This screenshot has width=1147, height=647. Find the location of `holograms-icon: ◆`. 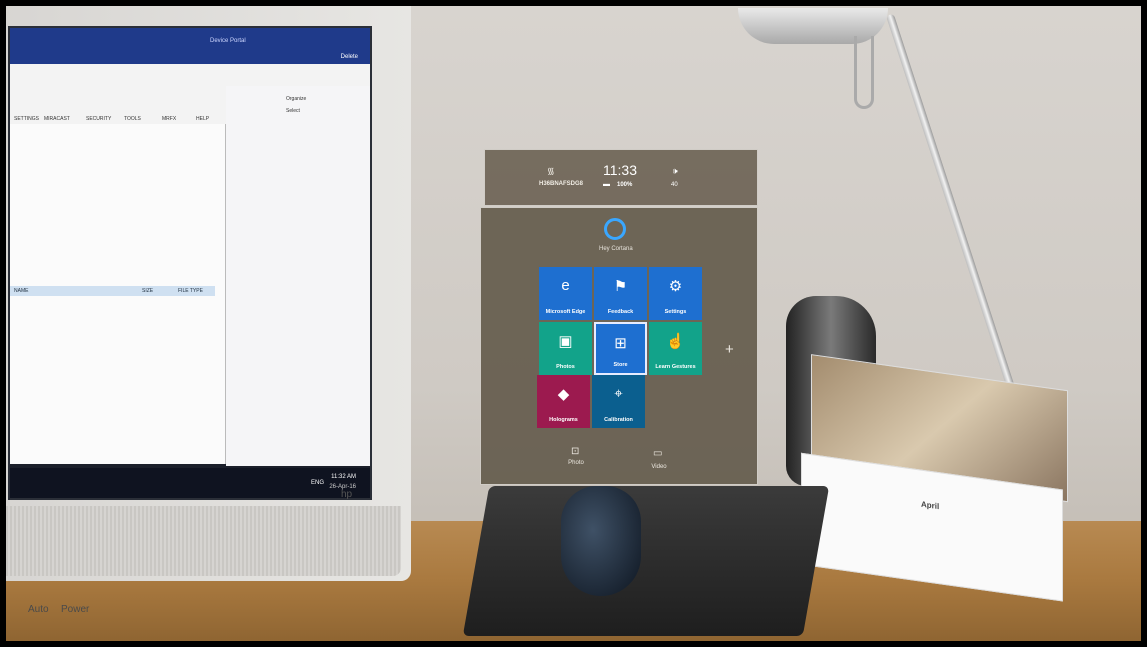

holograms-icon: ◆ is located at coordinates (563, 394).